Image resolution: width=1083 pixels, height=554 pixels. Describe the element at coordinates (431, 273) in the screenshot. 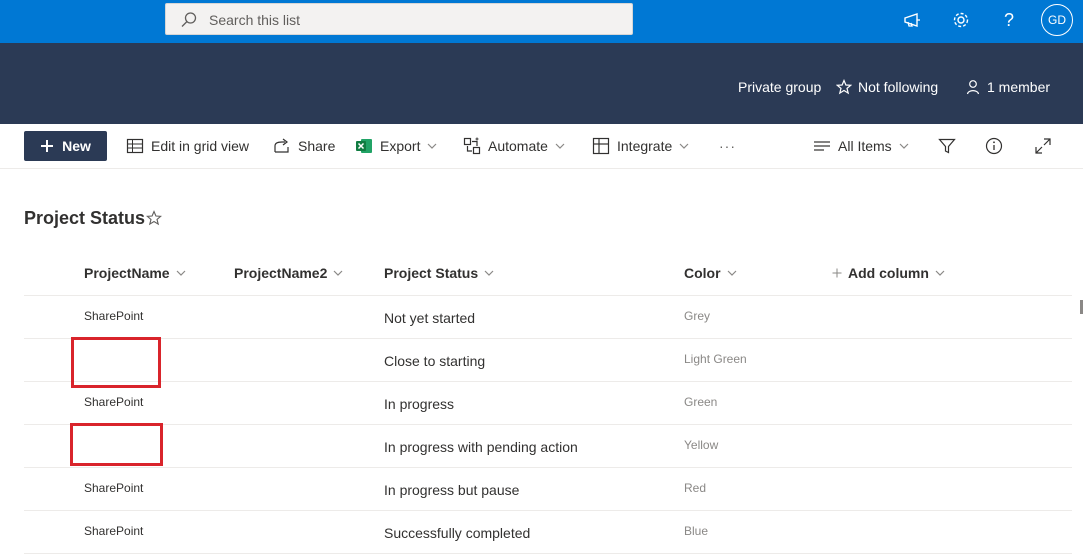

I see `column-label: Project Status` at that location.